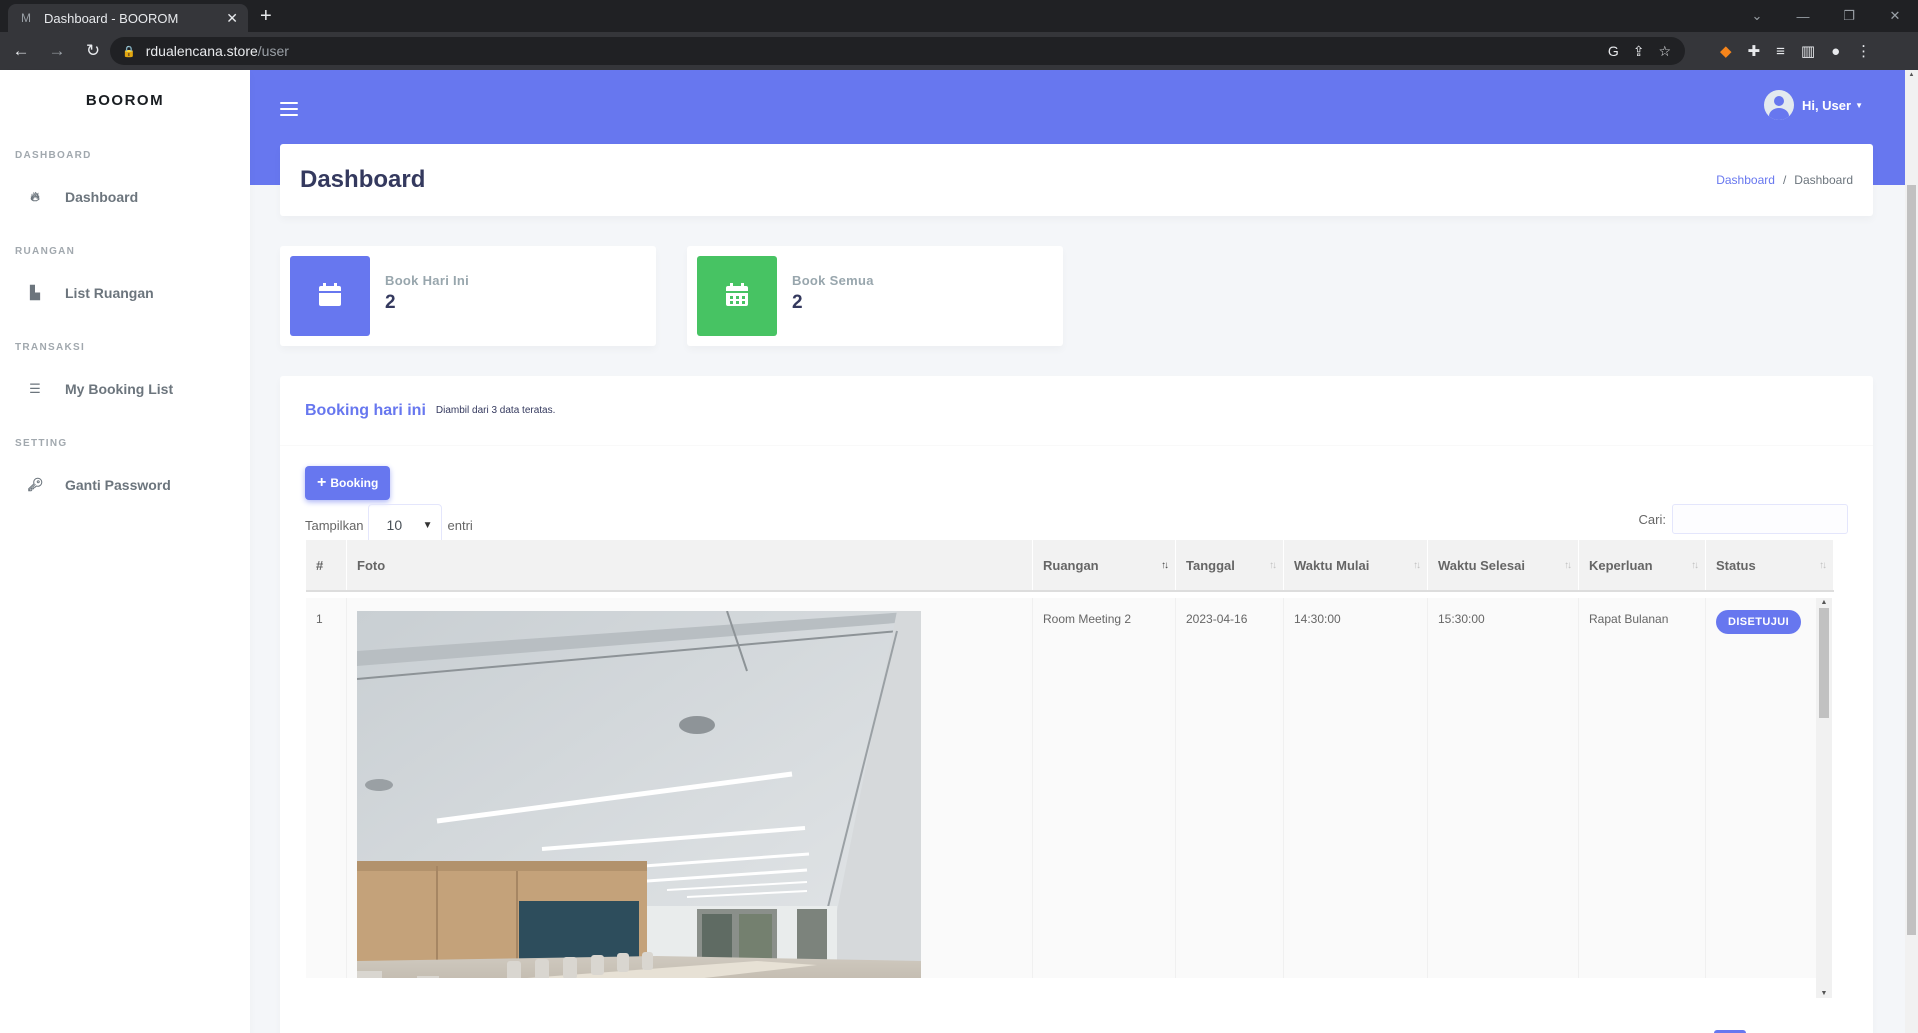  I want to click on page-scrollbar: ▲, so click(1911, 551).